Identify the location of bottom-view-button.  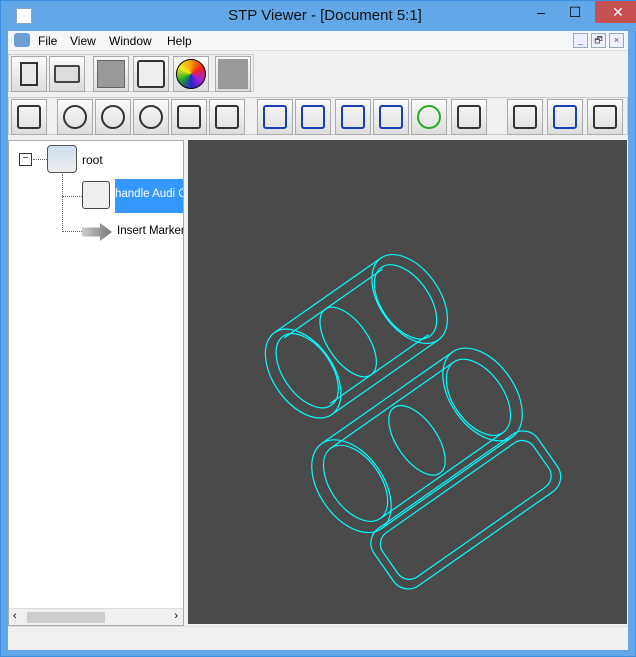
(313, 117).